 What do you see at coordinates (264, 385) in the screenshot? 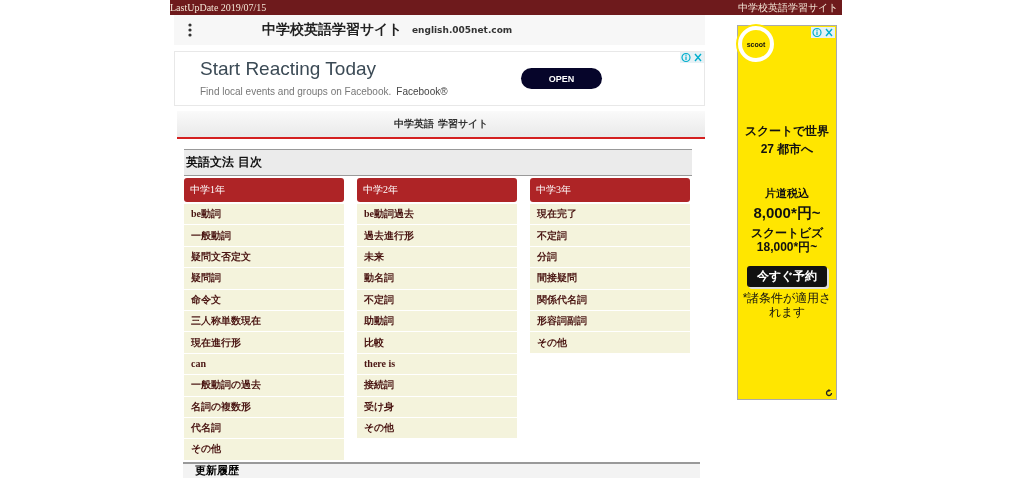
I see `grammar-link: 一般動詞の過去` at bounding box center [264, 385].